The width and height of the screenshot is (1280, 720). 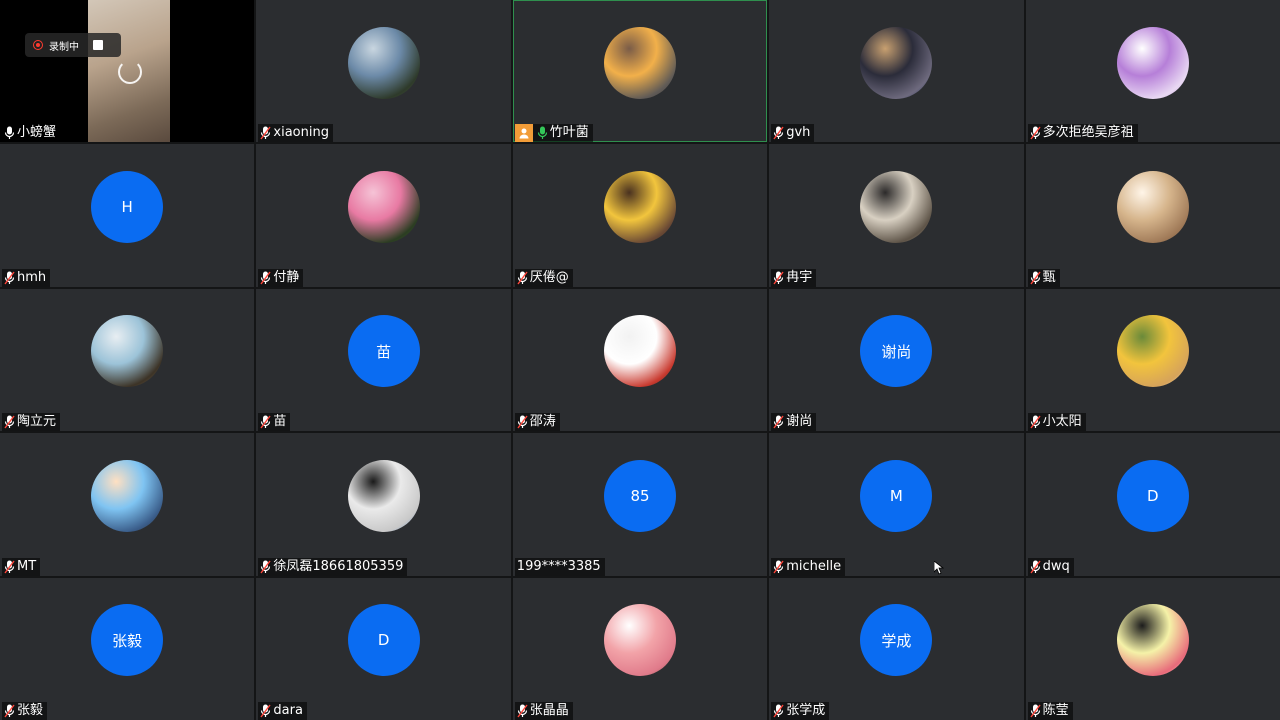 I want to click on participant-name: 多次拒绝吴彦祖, so click(x=1088, y=133).